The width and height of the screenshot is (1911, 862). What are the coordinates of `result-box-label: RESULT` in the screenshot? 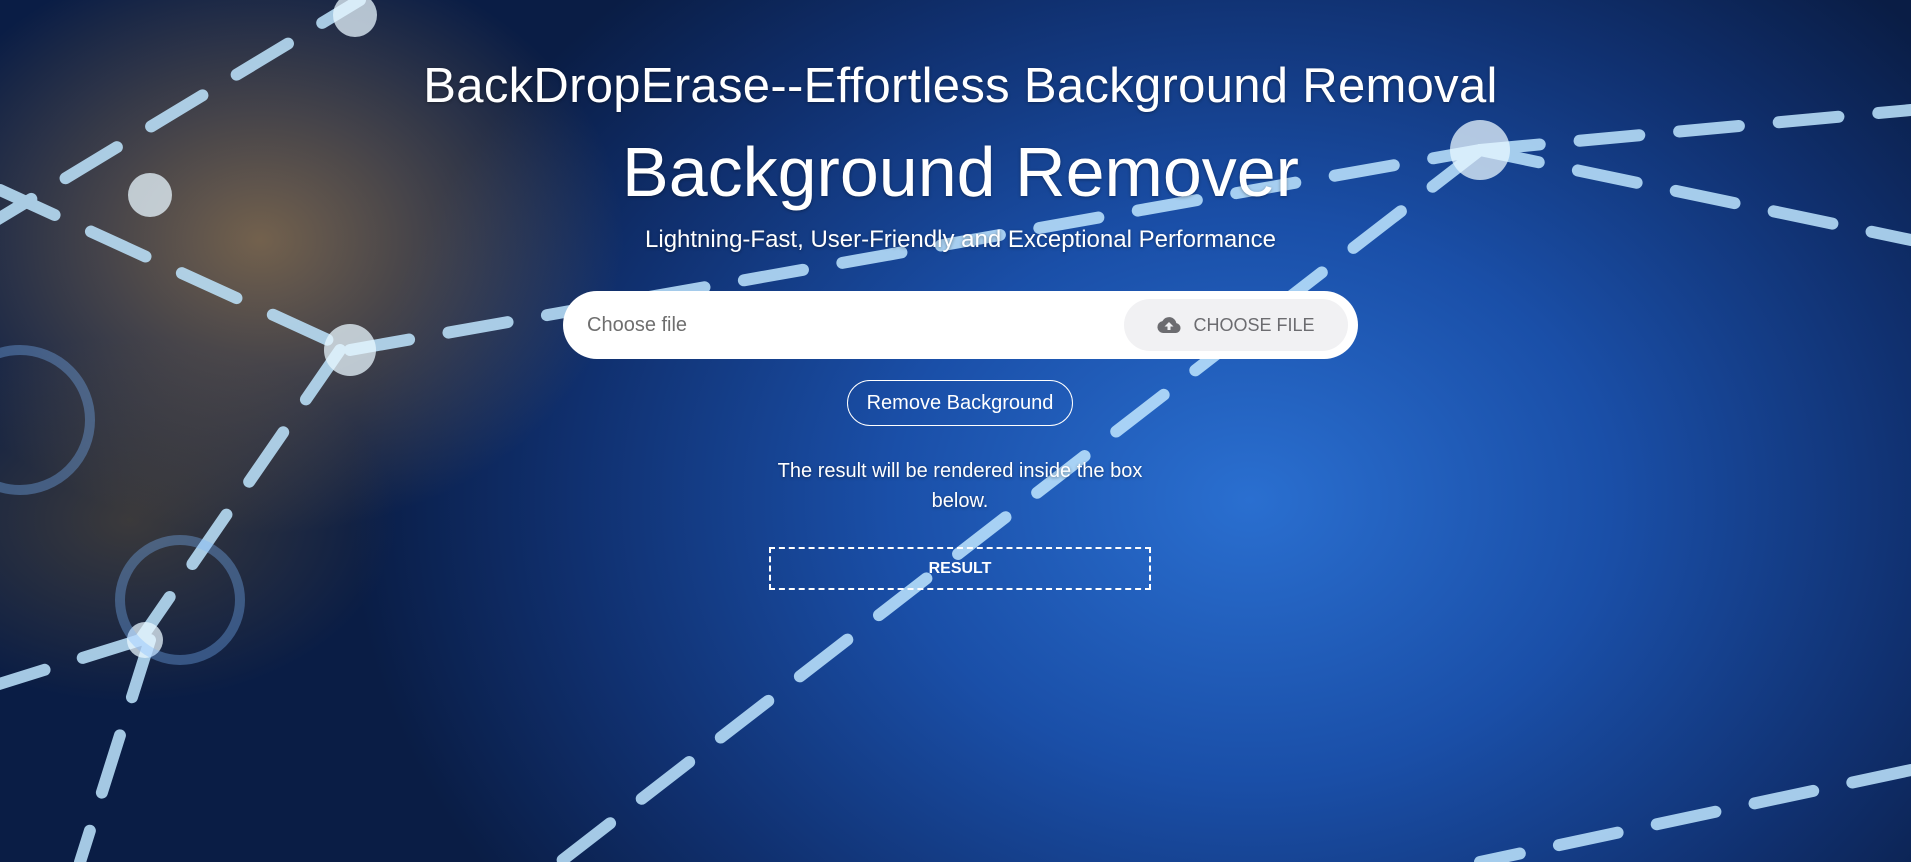 It's located at (960, 568).